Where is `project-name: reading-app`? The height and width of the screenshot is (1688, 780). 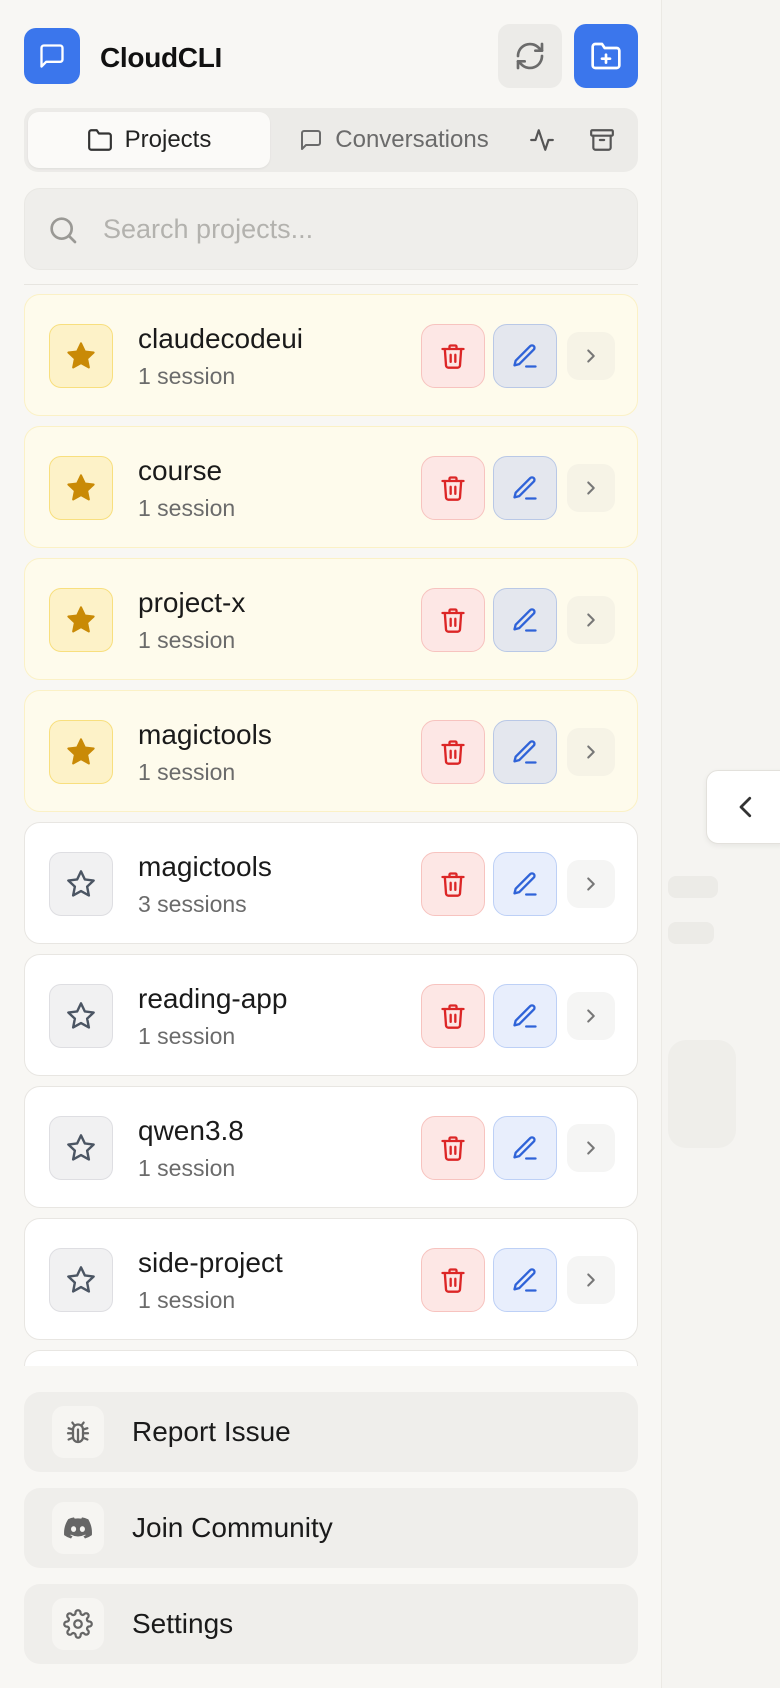
project-name: reading-app is located at coordinates (213, 998).